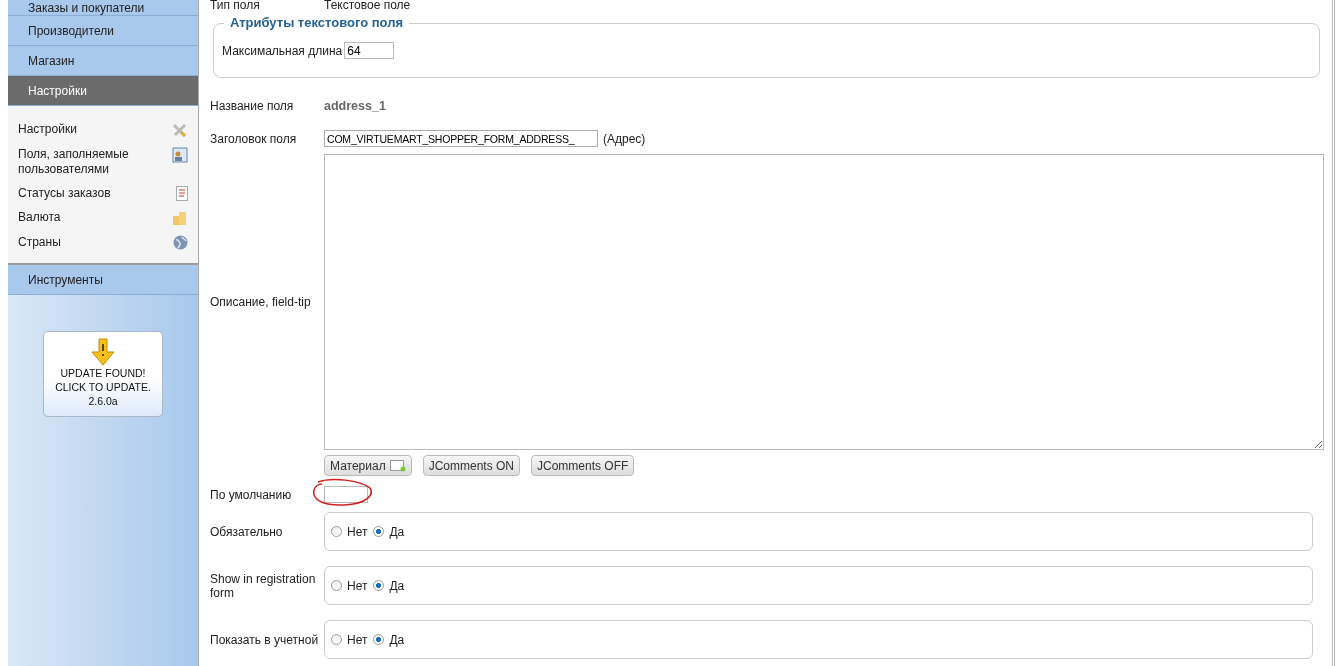 Image resolution: width=1340 pixels, height=666 pixels. I want to click on title-note: (Адрес), so click(624, 138).